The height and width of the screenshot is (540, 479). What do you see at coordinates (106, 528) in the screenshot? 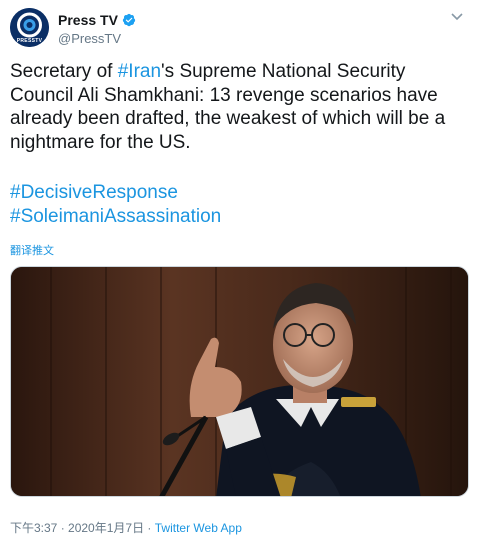
I see `tweet-date: 2020年1月7日` at bounding box center [106, 528].